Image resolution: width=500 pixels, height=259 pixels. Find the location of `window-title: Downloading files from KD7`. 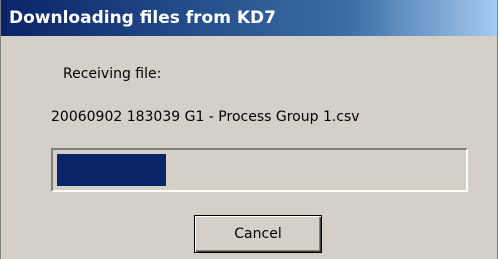

window-title: Downloading files from KD7 is located at coordinates (142, 18).